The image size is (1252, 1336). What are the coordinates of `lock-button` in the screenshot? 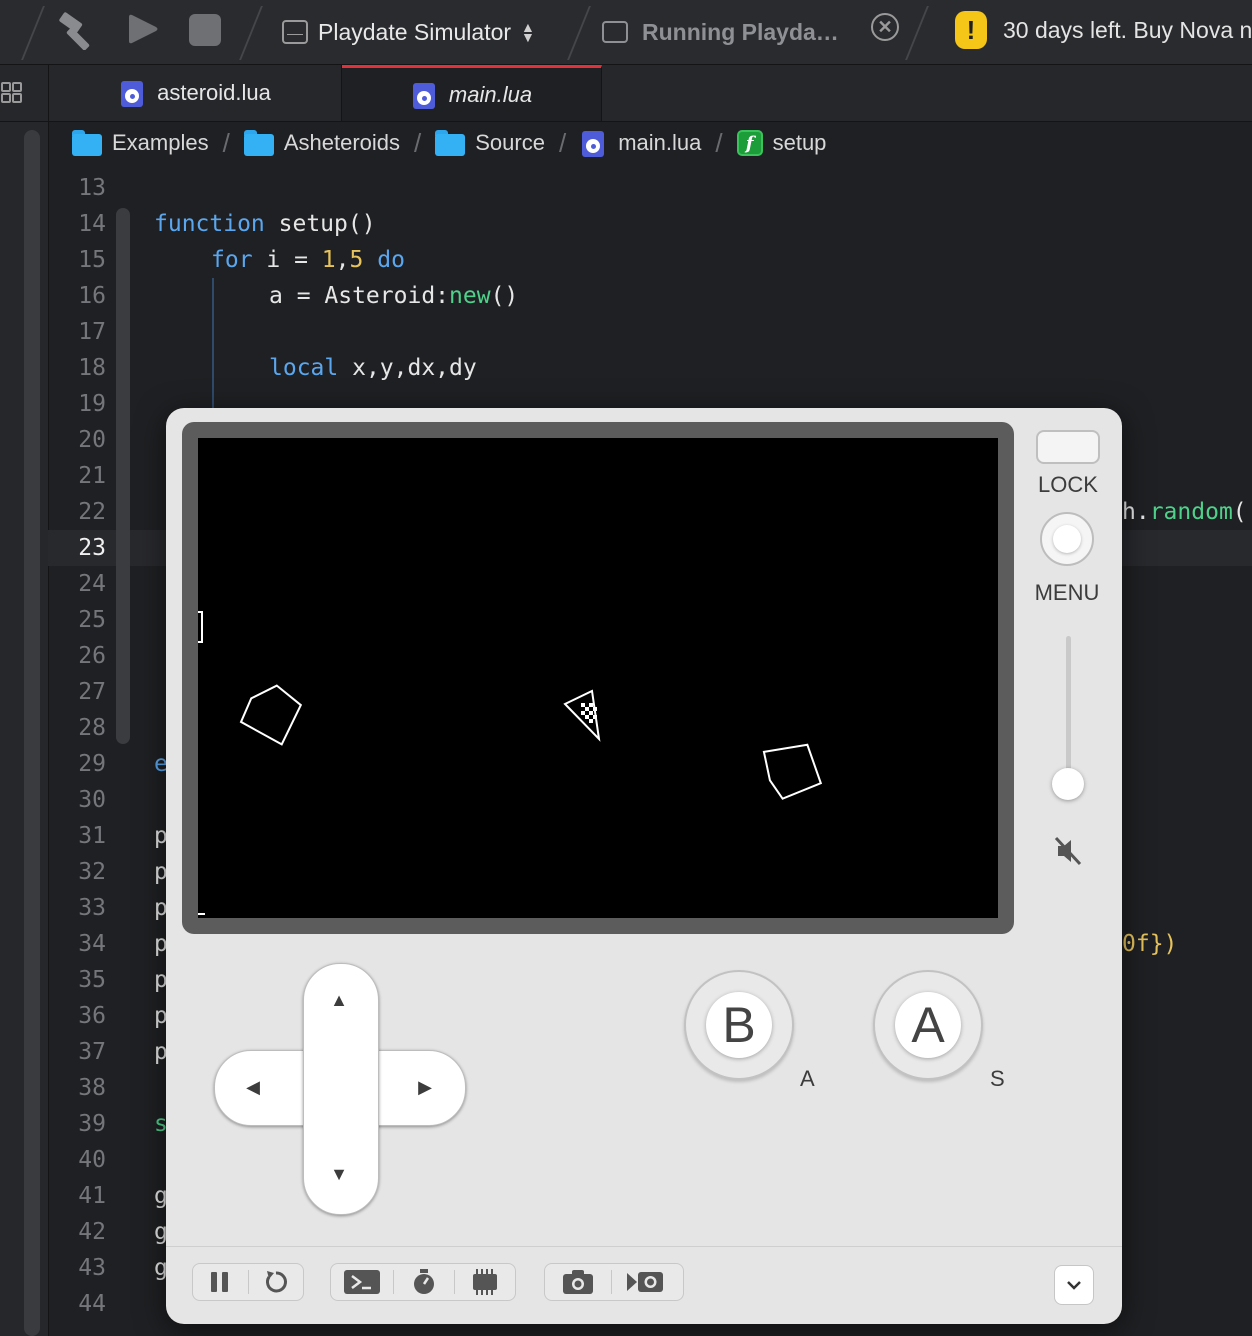 It's located at (1068, 447).